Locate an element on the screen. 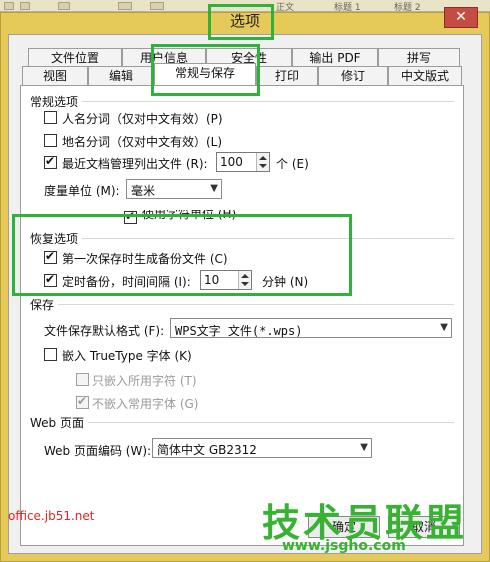 The image size is (490, 562). close-button: ✕ is located at coordinates (461, 17).